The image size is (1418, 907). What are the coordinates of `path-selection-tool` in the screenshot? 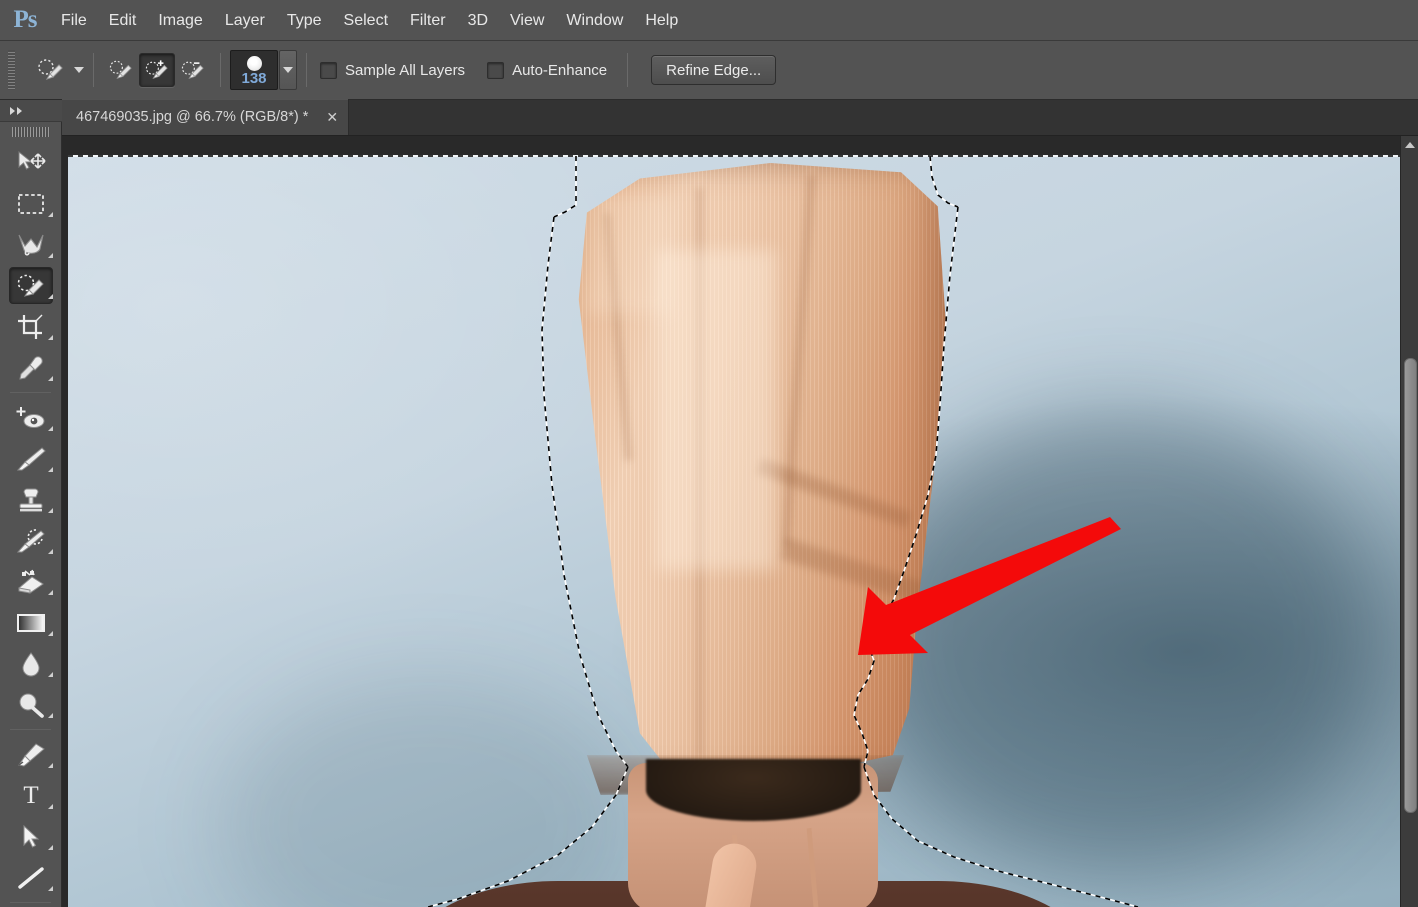 It's located at (31, 836).